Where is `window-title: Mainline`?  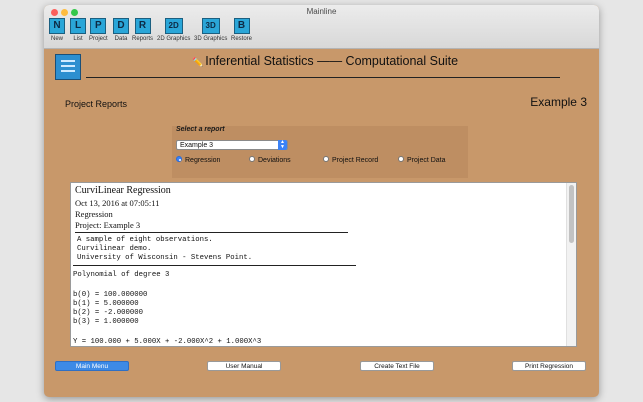 window-title: Mainline is located at coordinates (321, 11).